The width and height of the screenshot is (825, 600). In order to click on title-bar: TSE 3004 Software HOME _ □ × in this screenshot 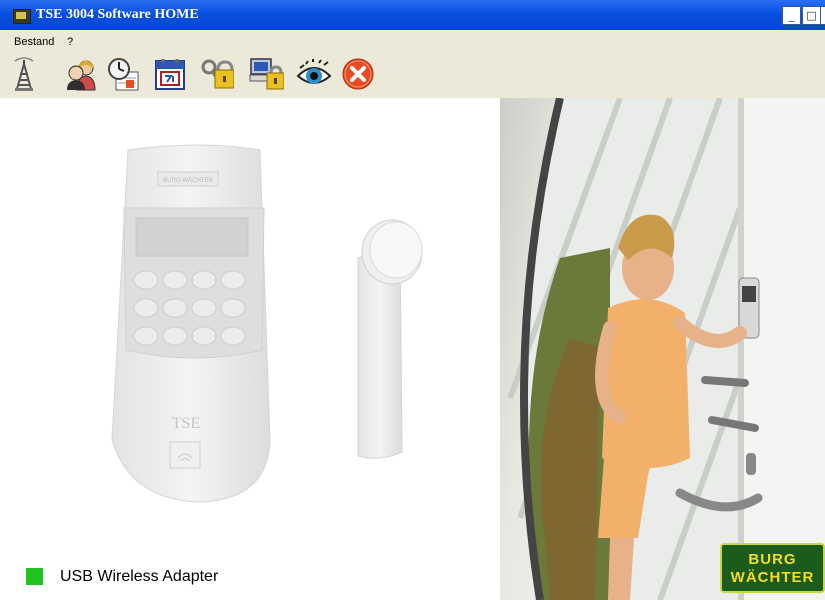, I will do `click(412, 15)`.